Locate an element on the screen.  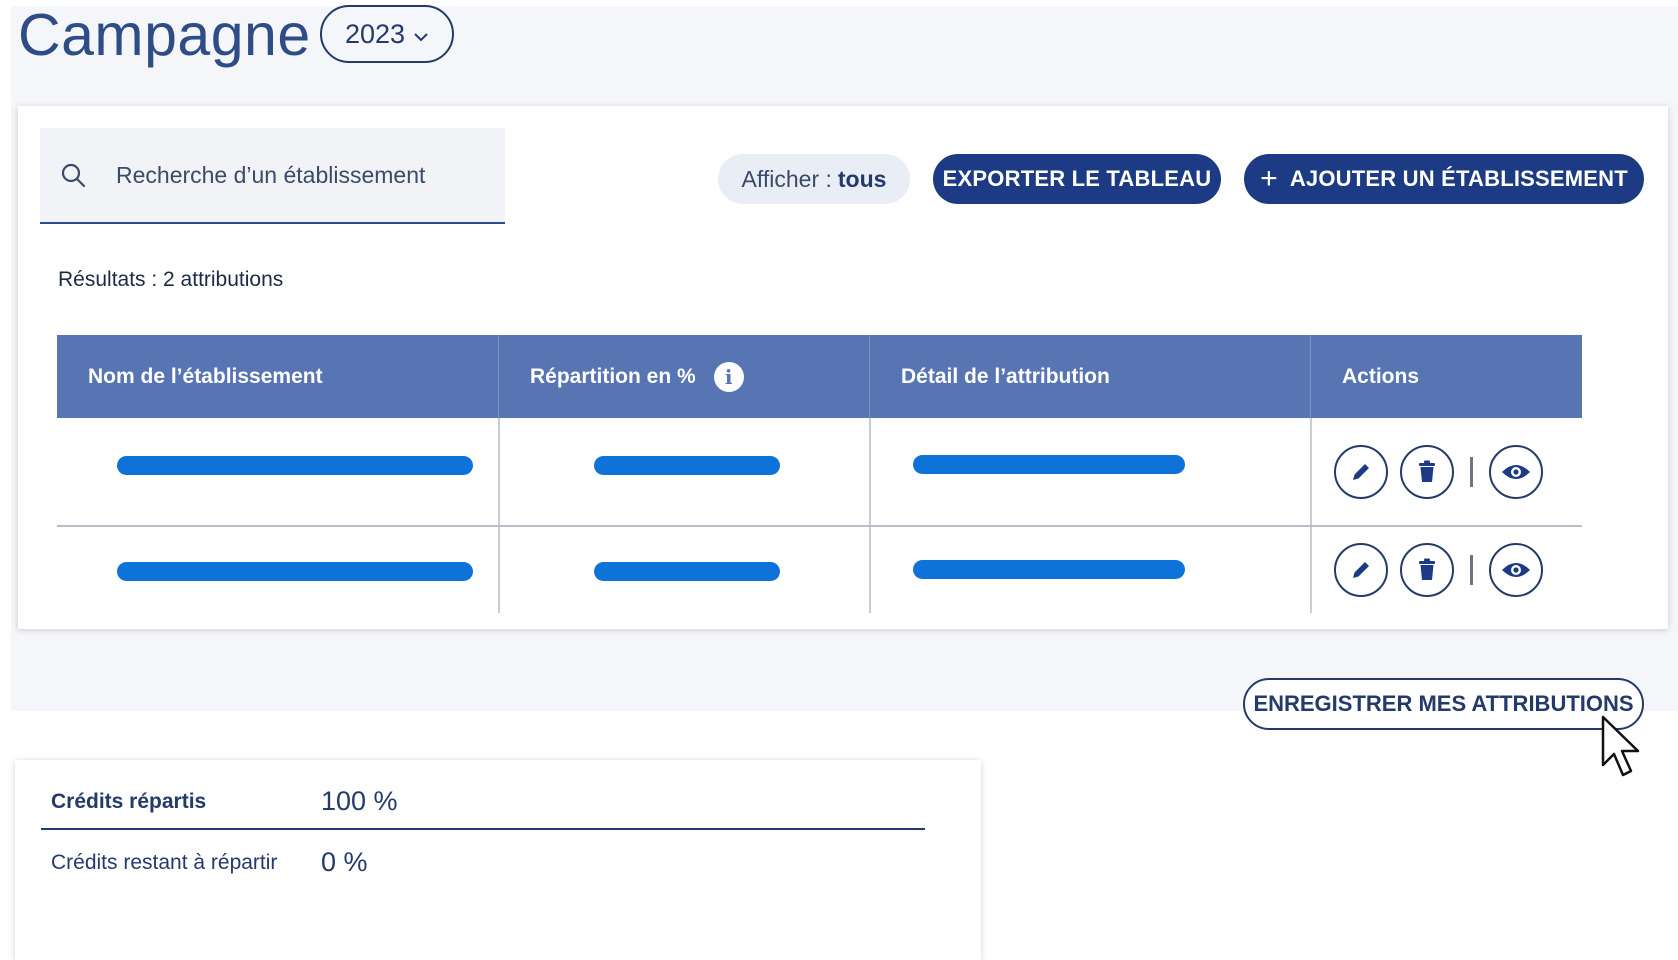
add-establishment-button: + AJOUTER UN ÉTABLISSEMENT is located at coordinates (1444, 179).